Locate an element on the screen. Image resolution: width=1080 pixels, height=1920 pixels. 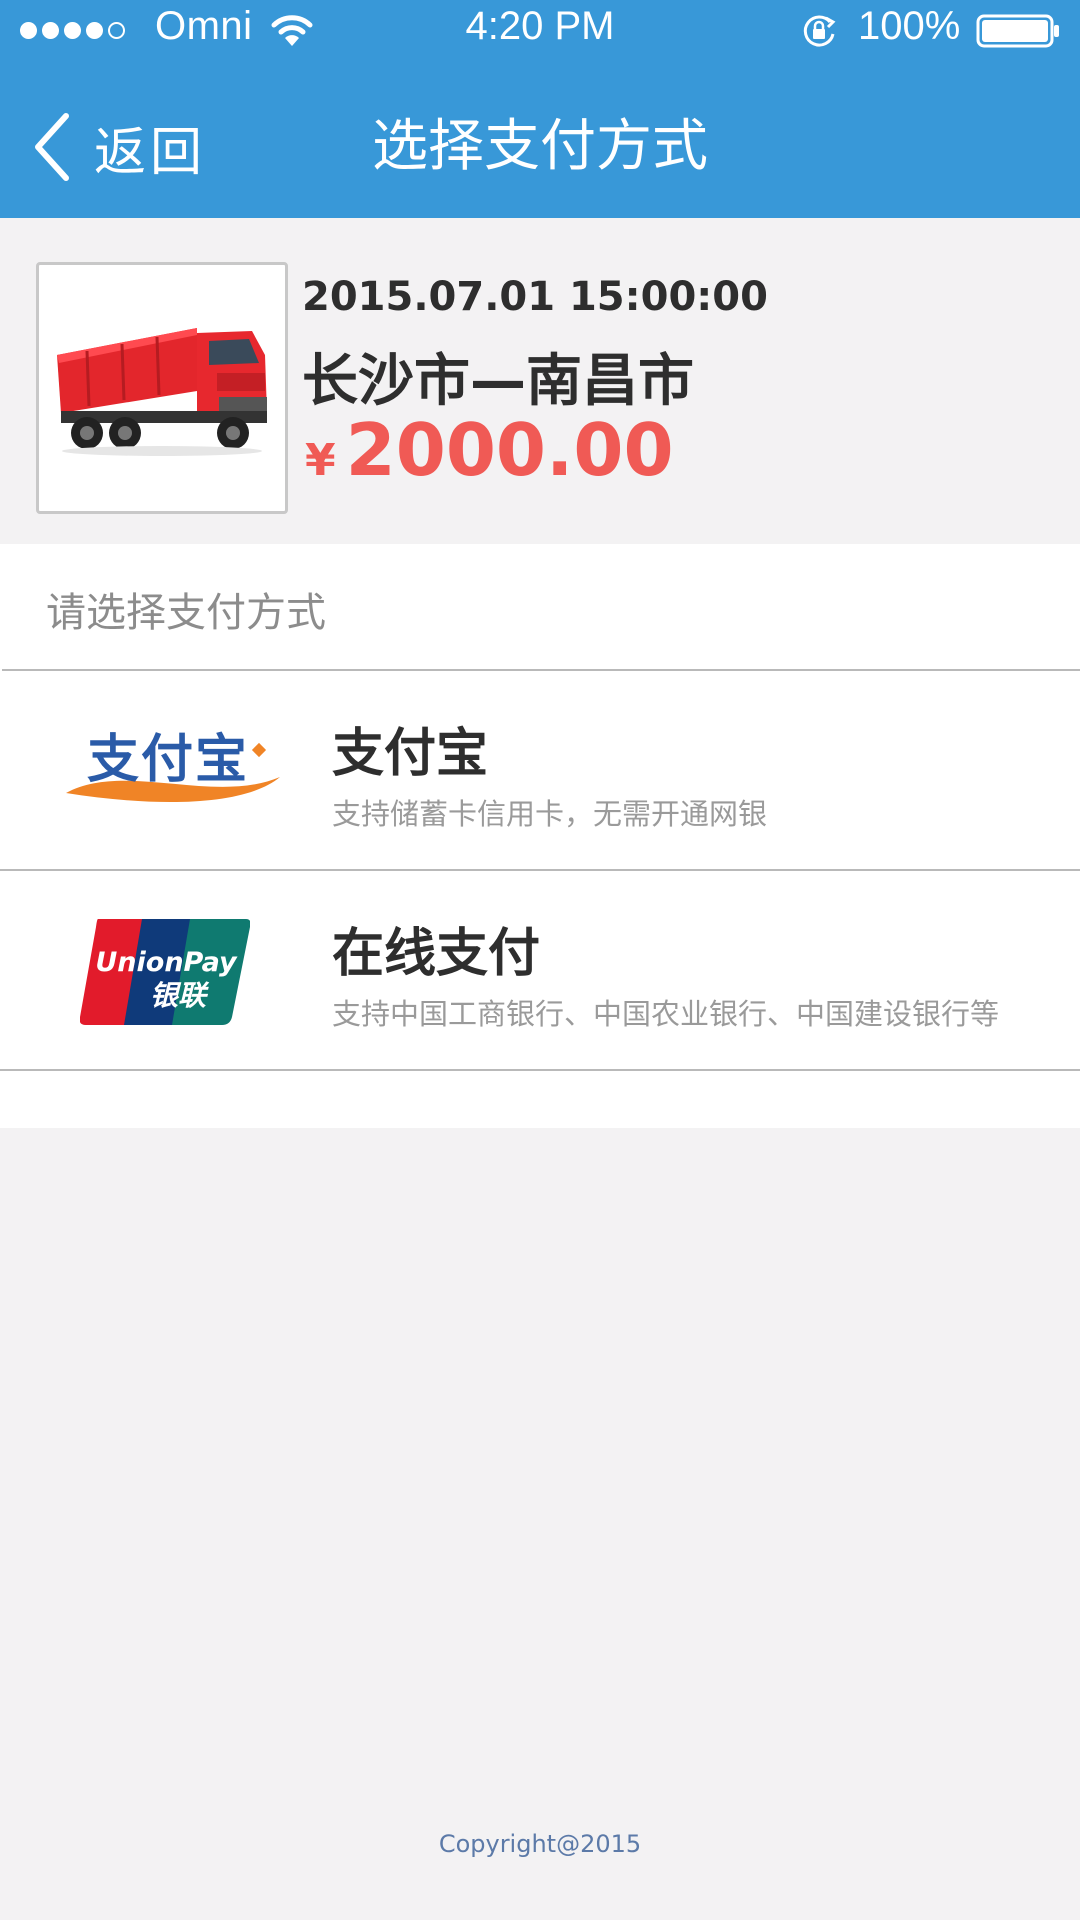
unionpay-logo: UnionPay 银联 is located at coordinates (165, 972).